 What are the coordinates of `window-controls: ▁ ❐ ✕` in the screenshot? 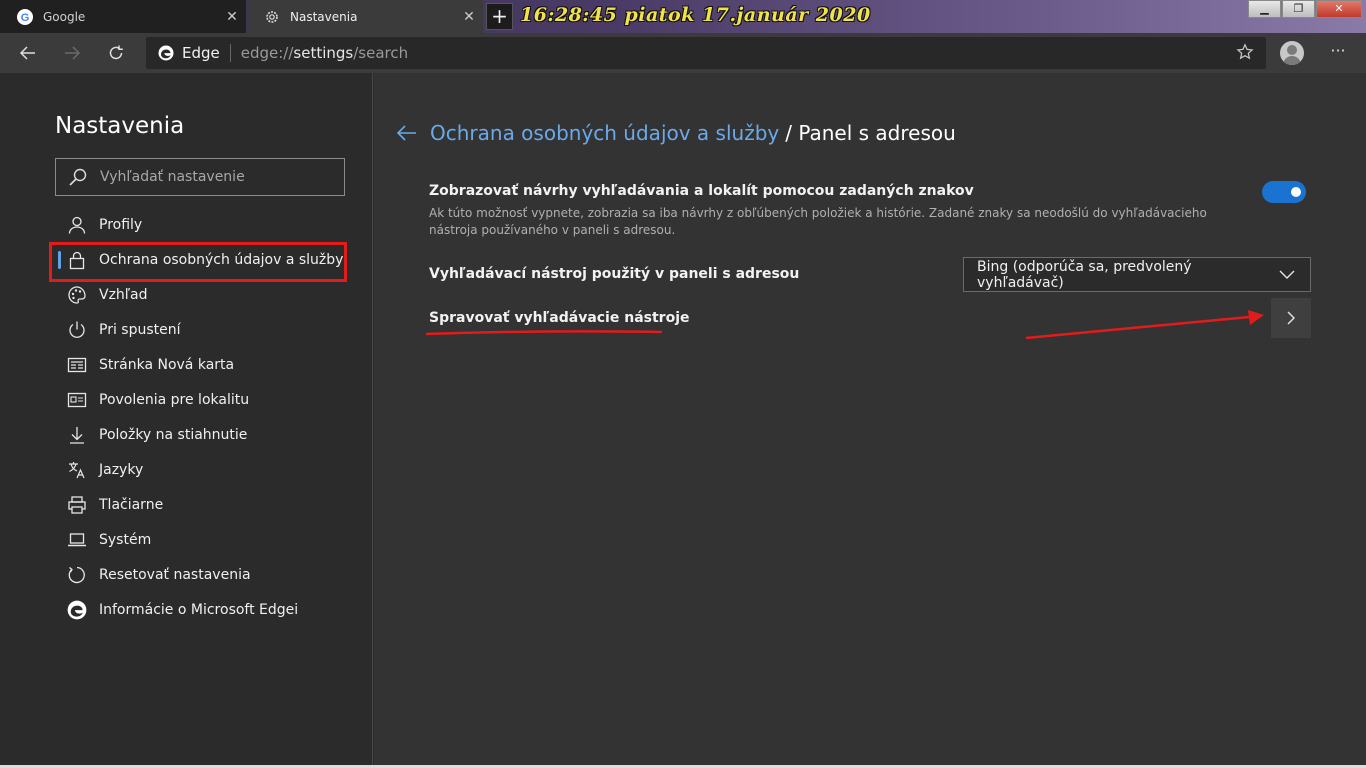 It's located at (1304, 9).